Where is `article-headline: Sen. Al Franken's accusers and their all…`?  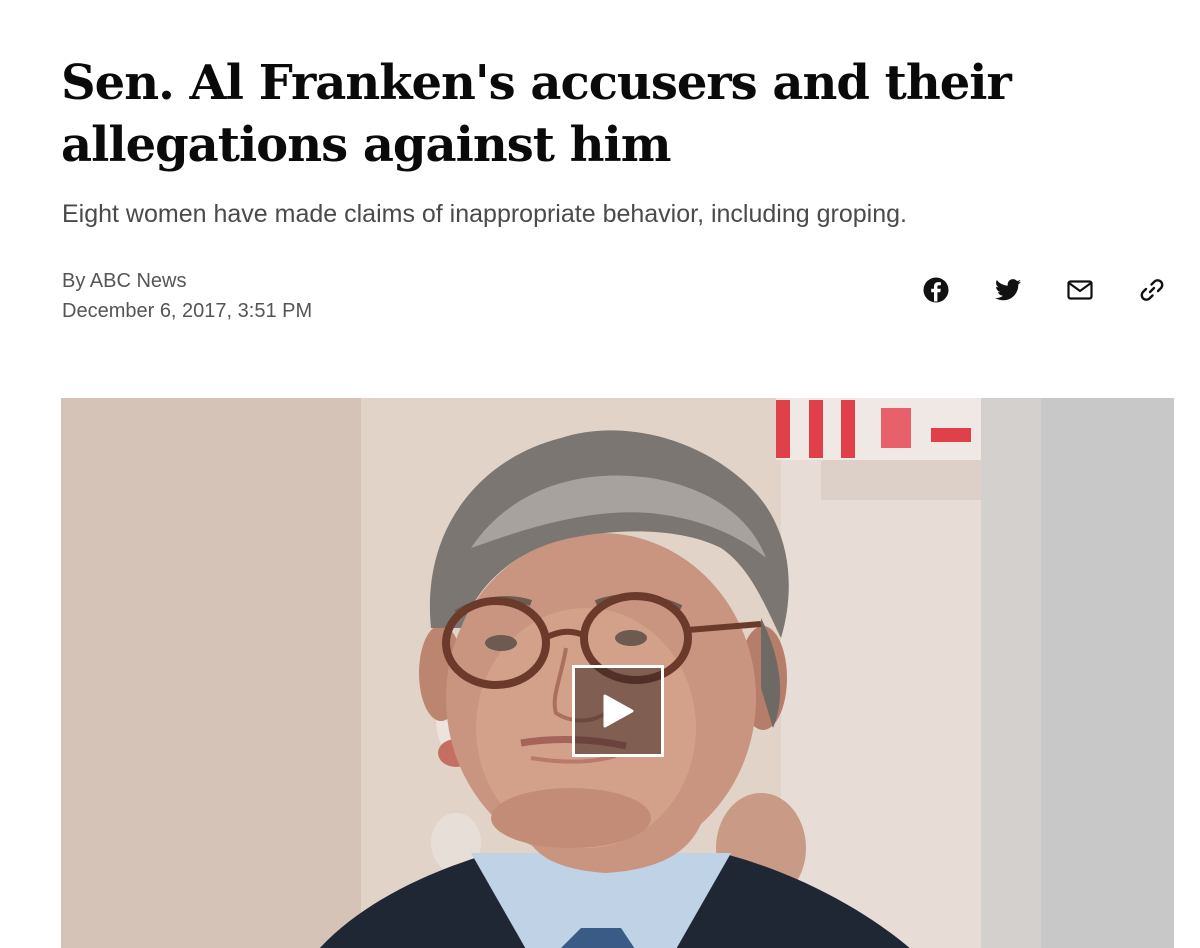 article-headline: Sen. Al Franken's accusers and their all… is located at coordinates (536, 114).